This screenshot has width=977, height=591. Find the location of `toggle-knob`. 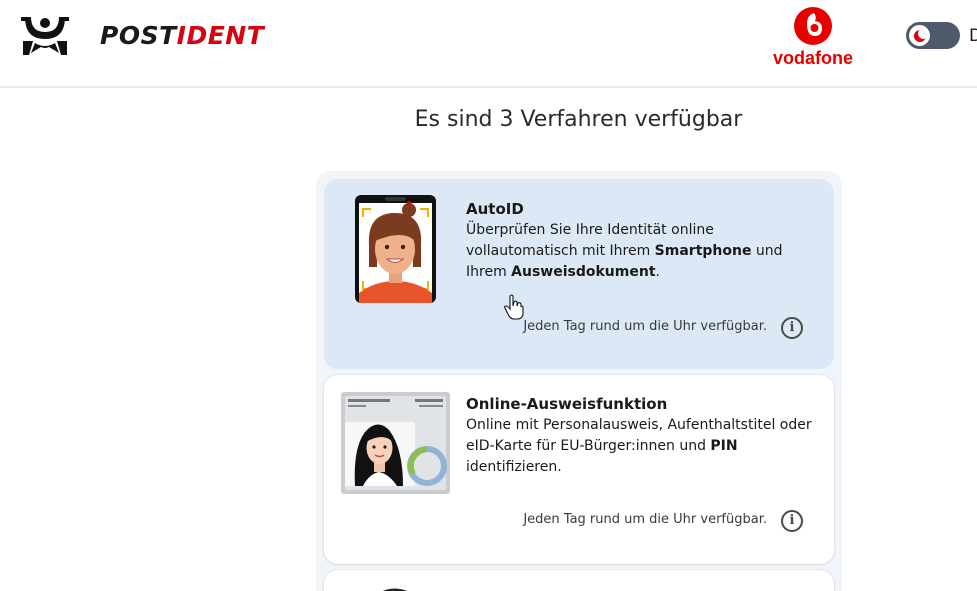

toggle-knob is located at coordinates (919, 35).